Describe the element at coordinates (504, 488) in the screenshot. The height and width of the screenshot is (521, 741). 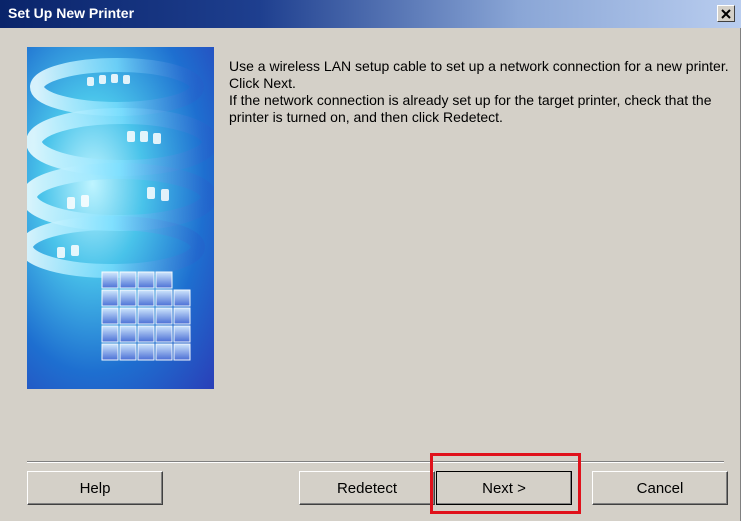
I see `next-button: Next >` at that location.